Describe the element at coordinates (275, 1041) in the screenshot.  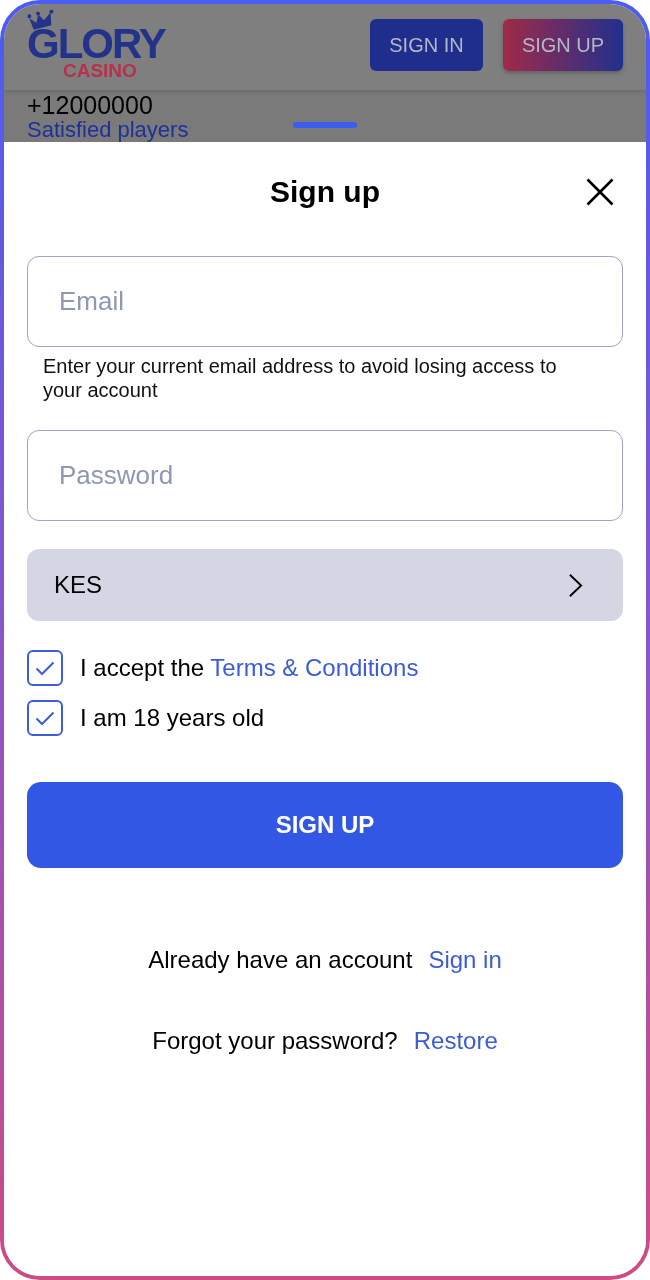
I see `prompt-text: Forgot your password?` at that location.